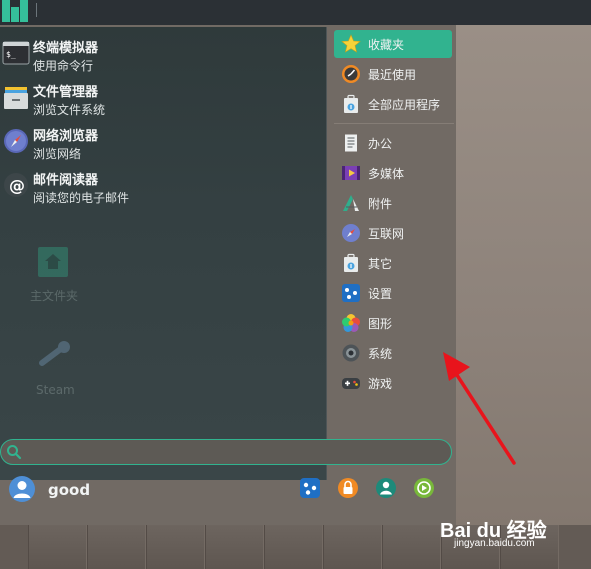 The height and width of the screenshot is (569, 591). Describe the element at coordinates (351, 43) in the screenshot. I see `star-icon` at that location.